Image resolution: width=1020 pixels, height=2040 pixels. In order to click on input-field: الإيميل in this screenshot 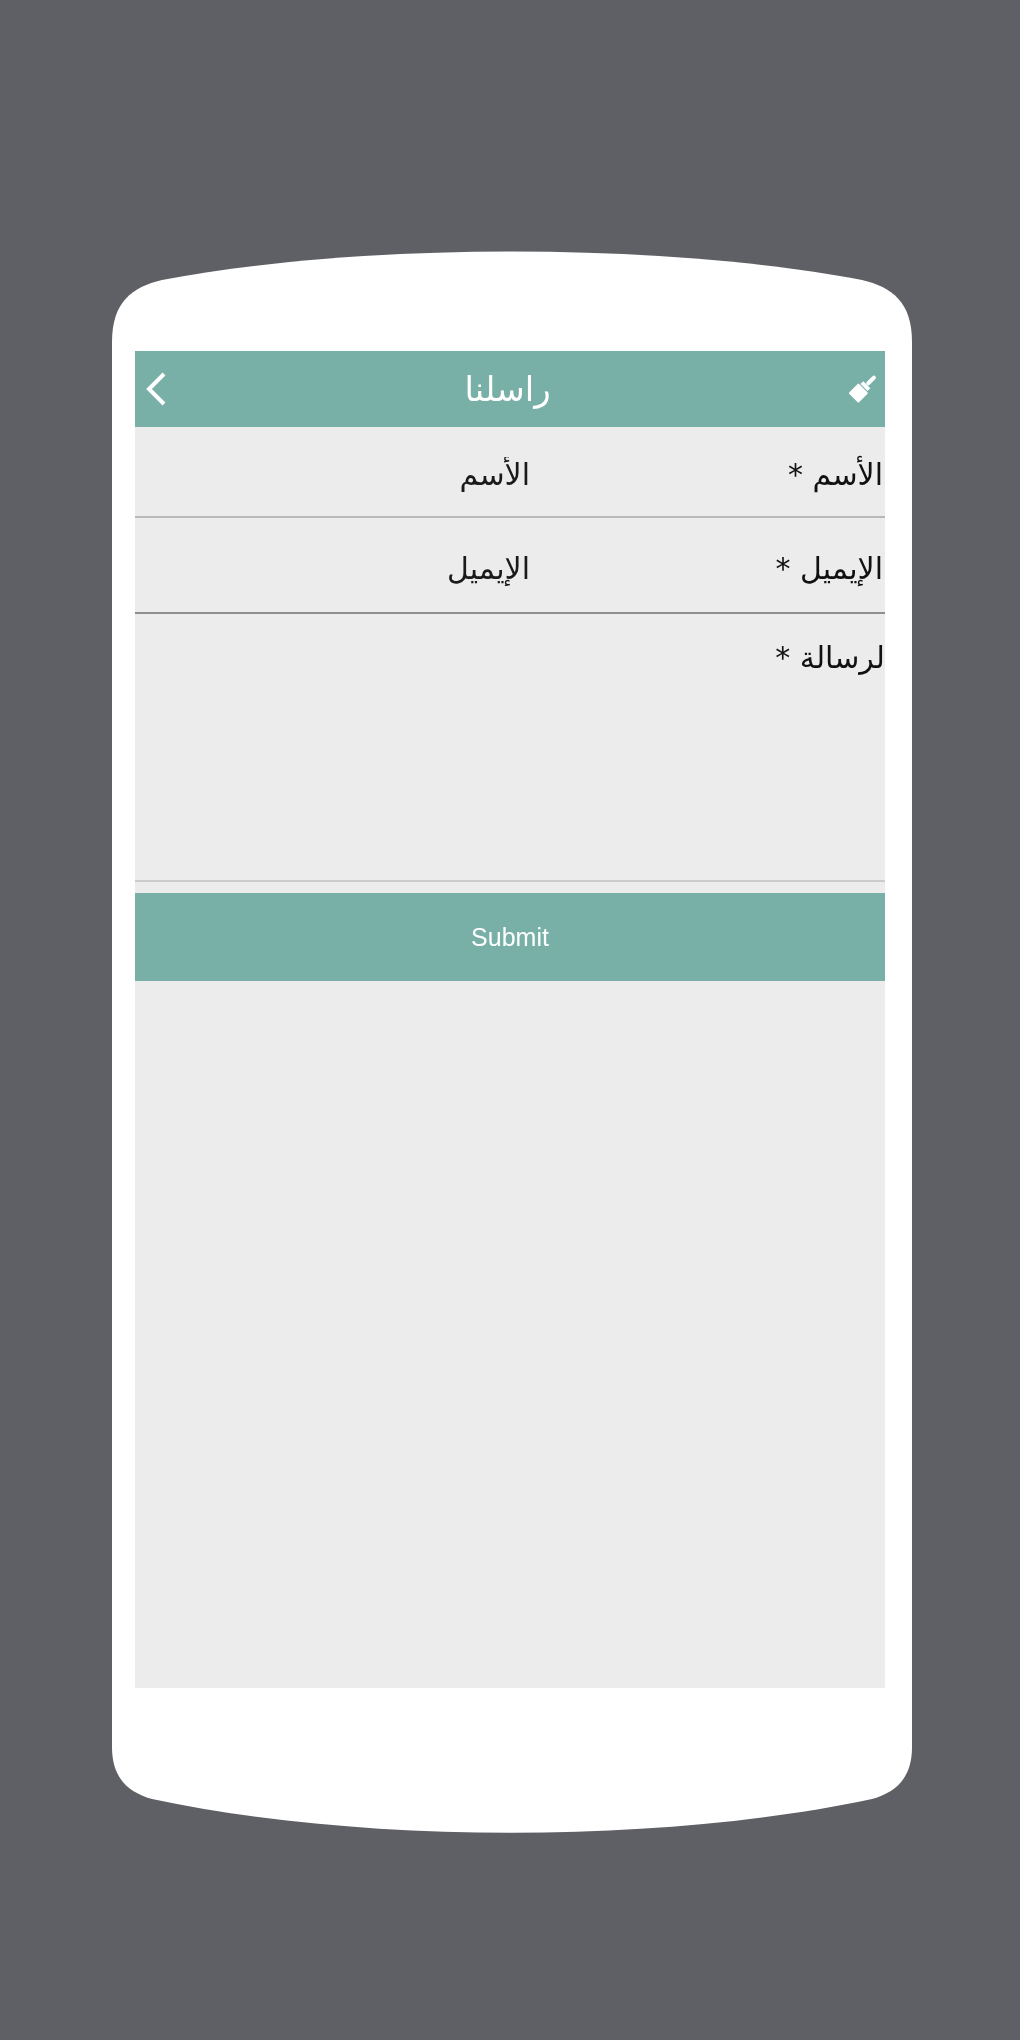, I will do `click(335, 568)`.